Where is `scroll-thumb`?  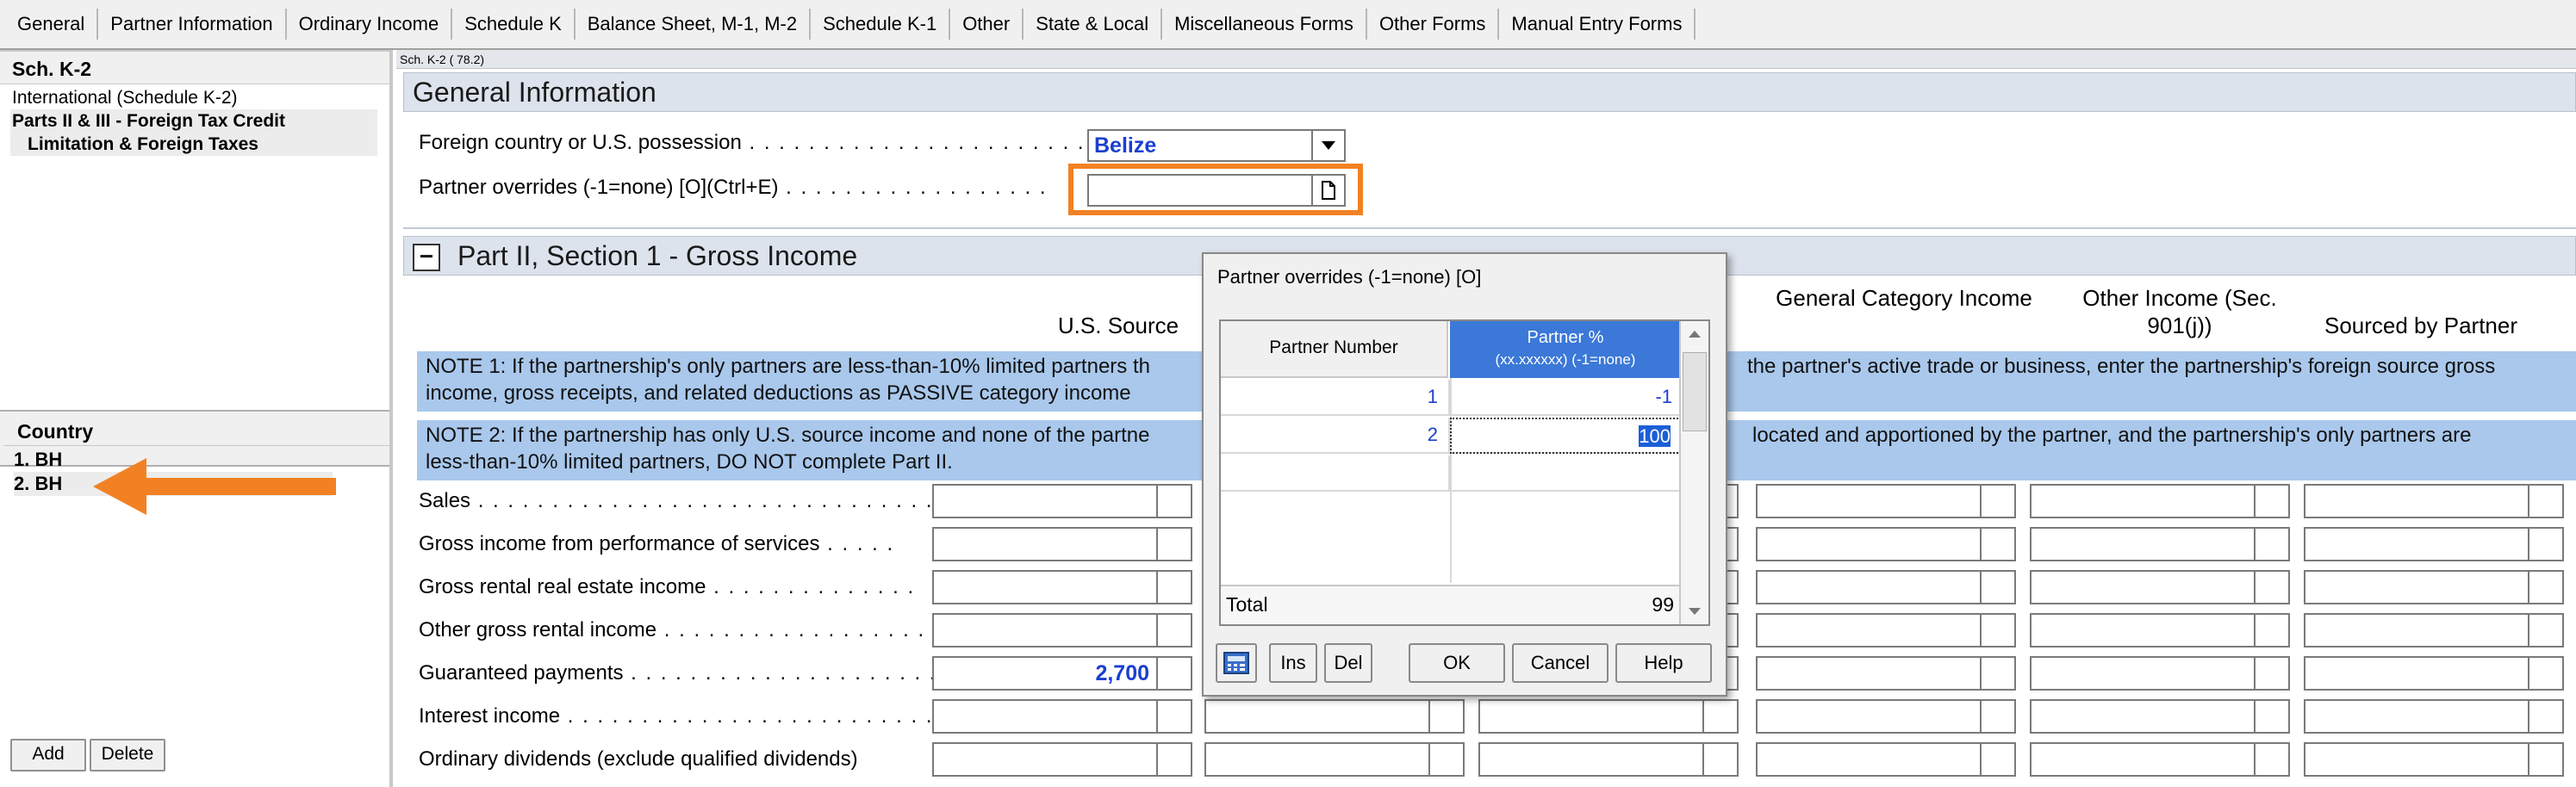 scroll-thumb is located at coordinates (1695, 391).